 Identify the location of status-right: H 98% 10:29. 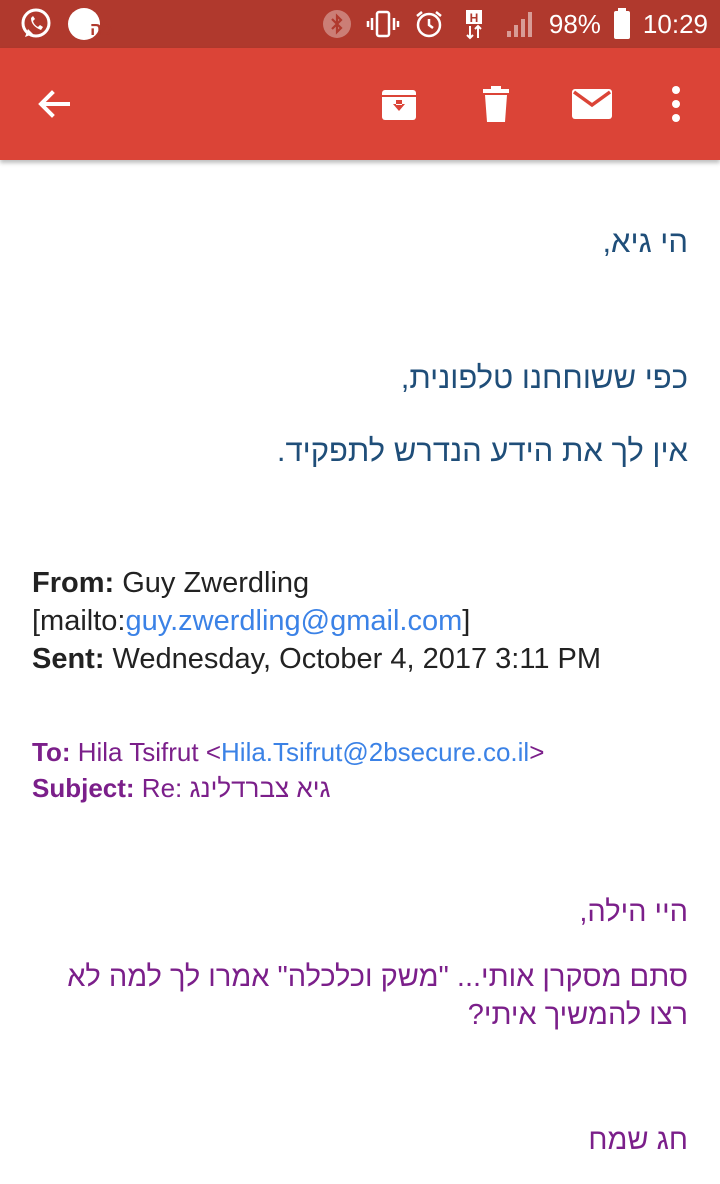
(513, 24).